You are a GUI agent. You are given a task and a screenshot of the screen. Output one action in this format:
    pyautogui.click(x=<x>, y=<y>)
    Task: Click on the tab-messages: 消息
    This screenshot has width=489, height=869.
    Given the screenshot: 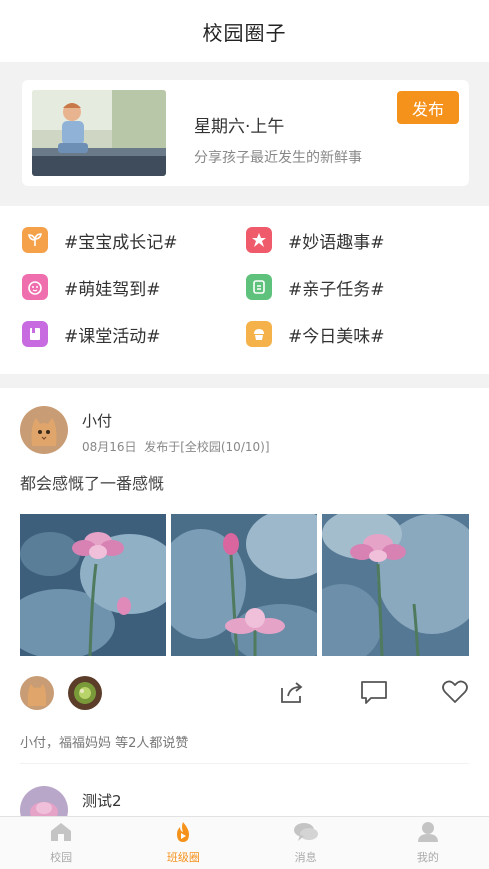 What is the action you would take?
    pyautogui.click(x=306, y=843)
    